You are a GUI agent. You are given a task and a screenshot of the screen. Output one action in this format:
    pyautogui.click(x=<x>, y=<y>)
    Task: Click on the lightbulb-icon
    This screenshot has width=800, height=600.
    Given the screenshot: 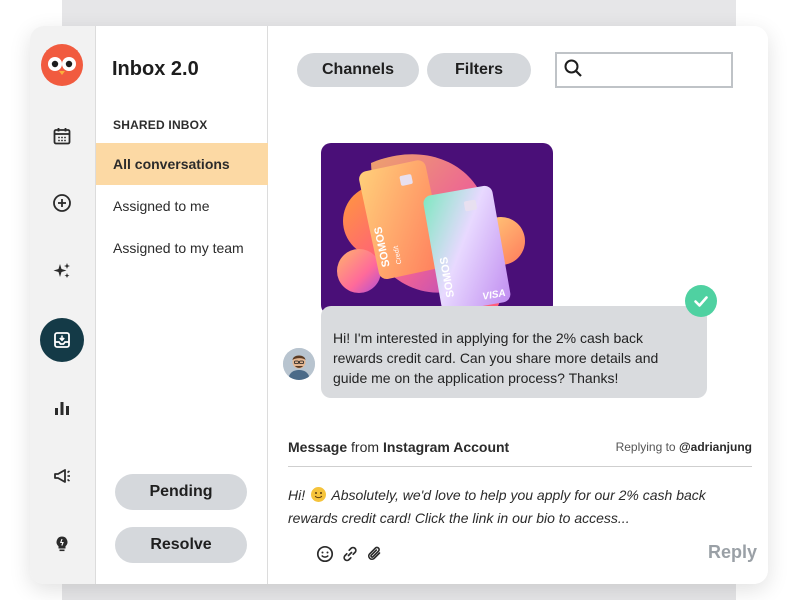 What is the action you would take?
    pyautogui.click(x=62, y=544)
    